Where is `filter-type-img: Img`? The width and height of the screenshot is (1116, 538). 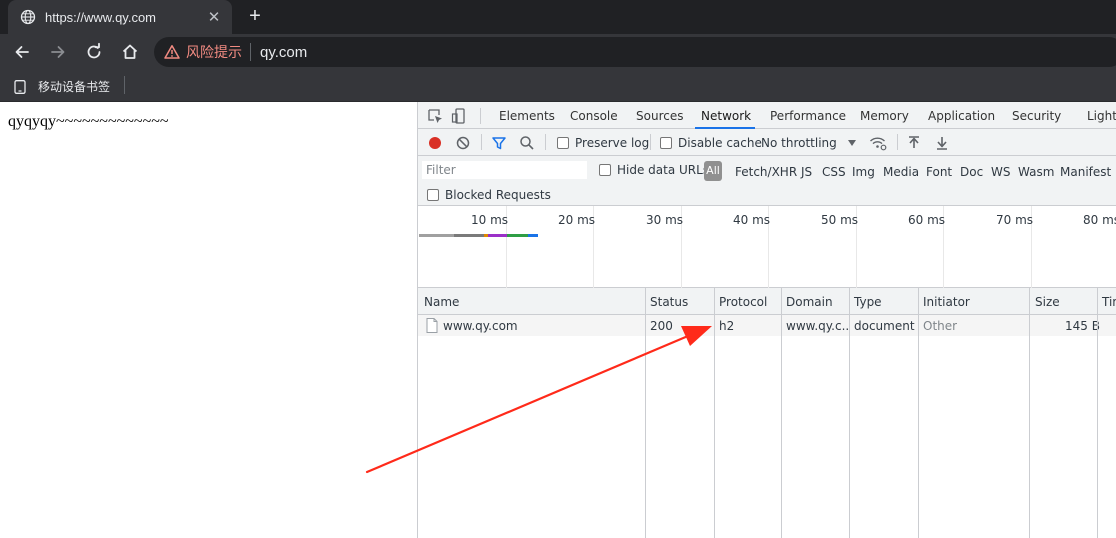 filter-type-img: Img is located at coordinates (863, 172).